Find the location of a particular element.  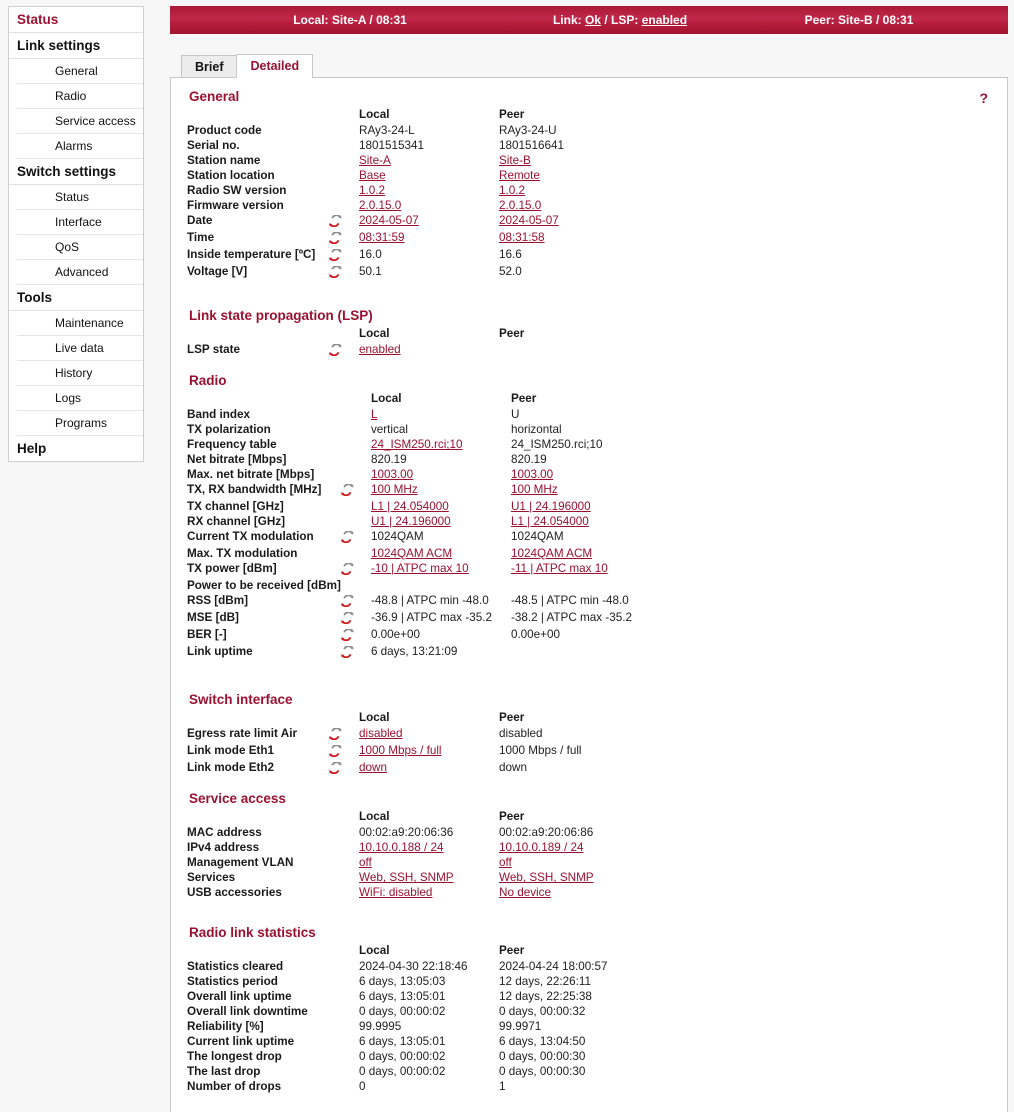

value-local: WiFi: disabled is located at coordinates (395, 892).